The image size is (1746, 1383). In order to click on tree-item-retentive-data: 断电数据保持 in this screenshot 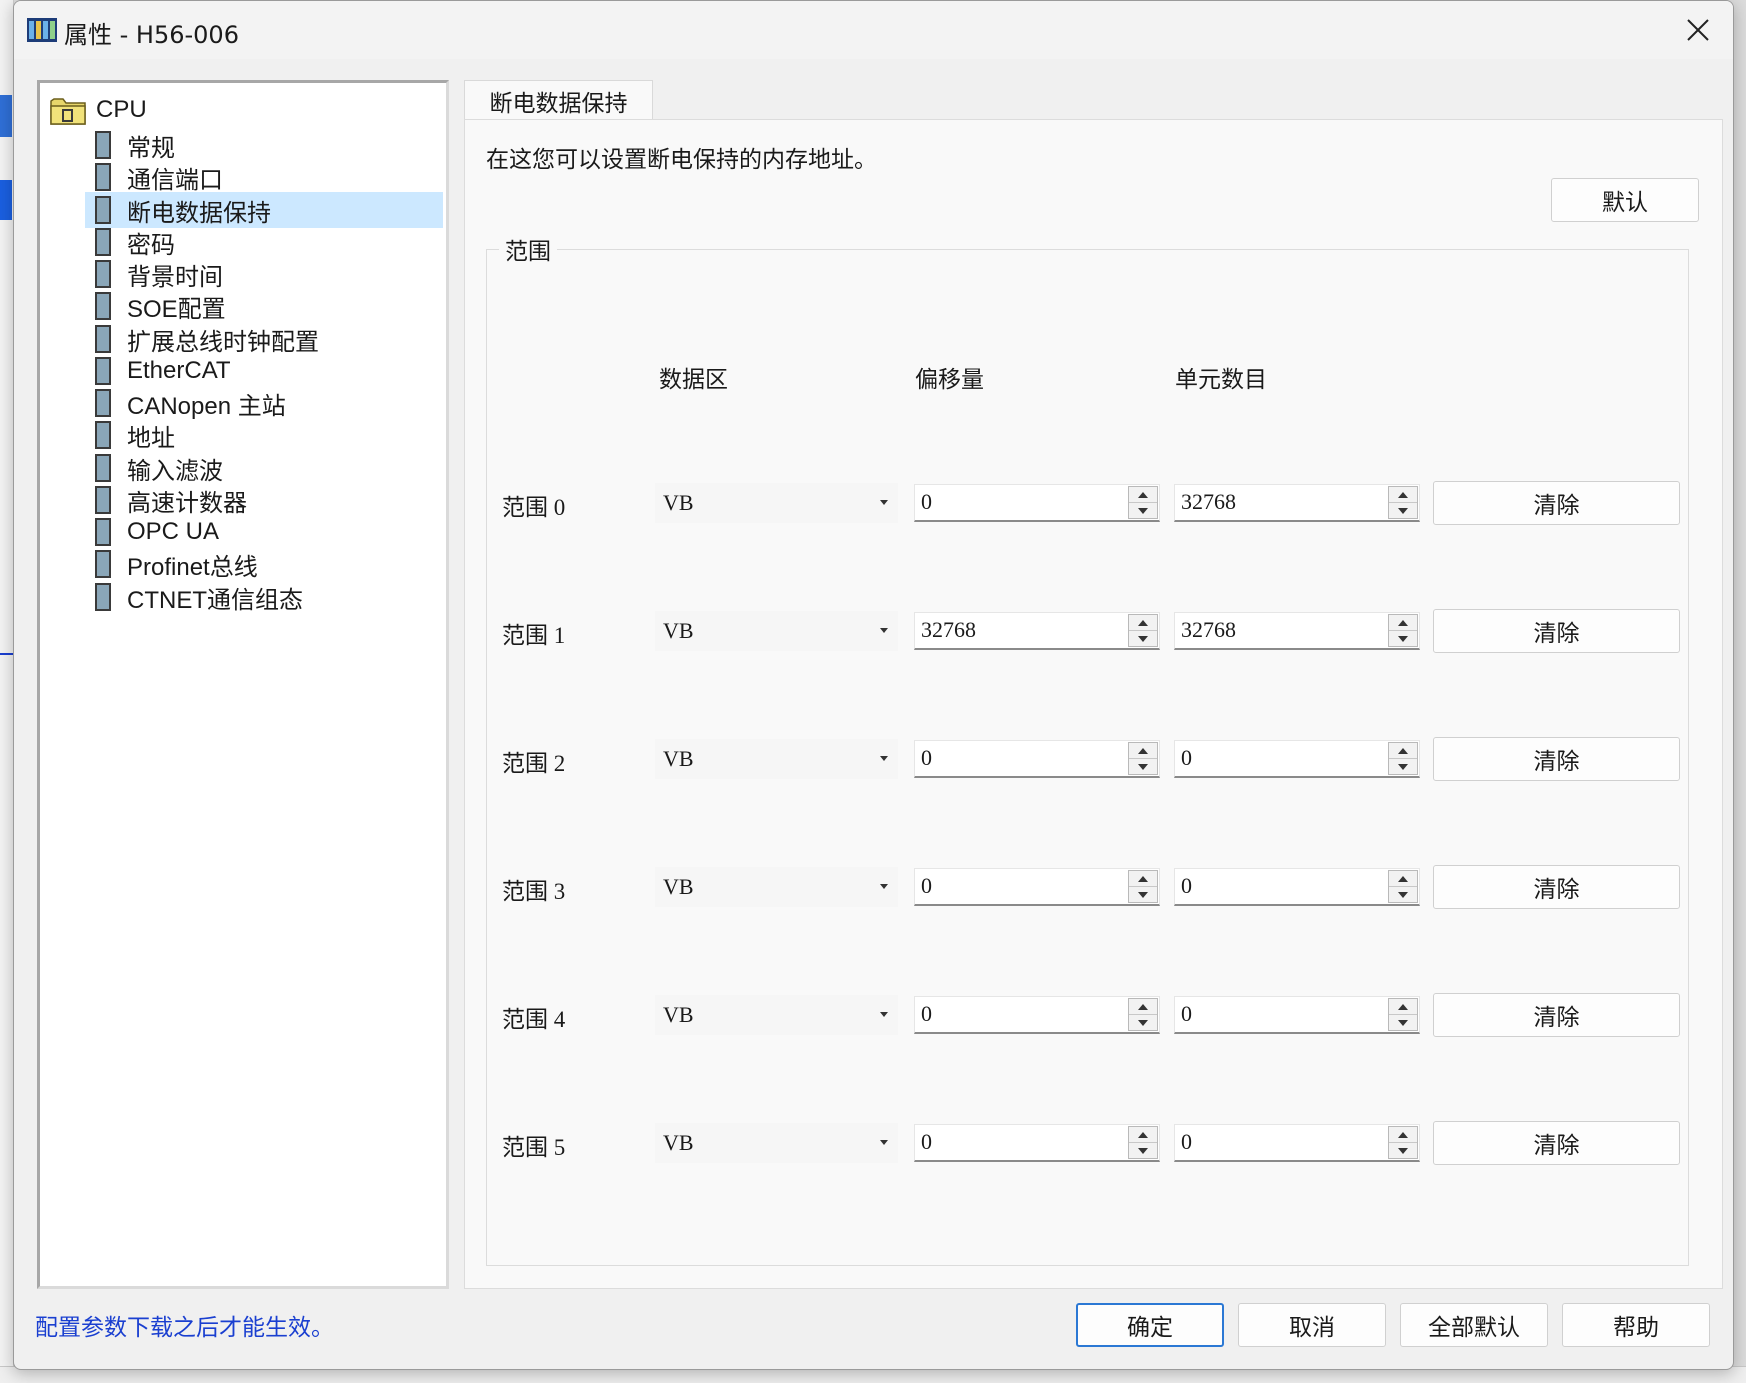, I will do `click(264, 210)`.